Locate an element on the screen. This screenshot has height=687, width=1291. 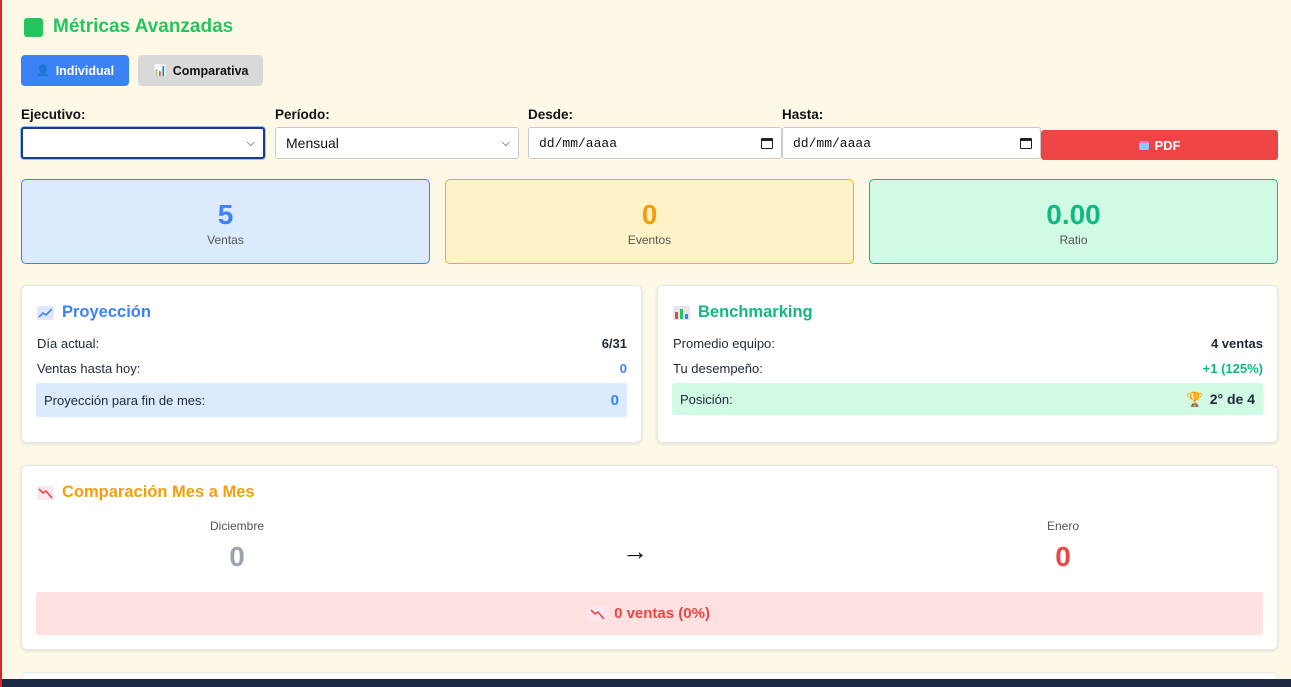
pdf-export-button: PDF is located at coordinates (1159, 145).